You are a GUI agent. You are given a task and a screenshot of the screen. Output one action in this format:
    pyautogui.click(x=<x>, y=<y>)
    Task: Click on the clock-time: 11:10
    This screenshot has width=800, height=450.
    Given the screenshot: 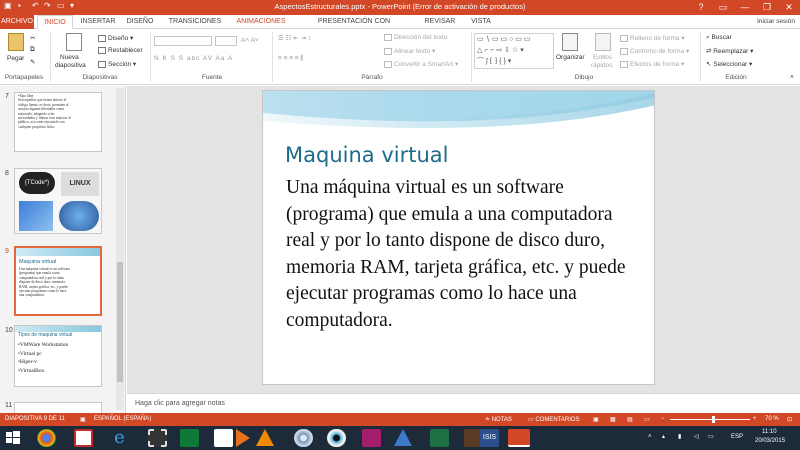 What is the action you would take?
    pyautogui.click(x=769, y=432)
    